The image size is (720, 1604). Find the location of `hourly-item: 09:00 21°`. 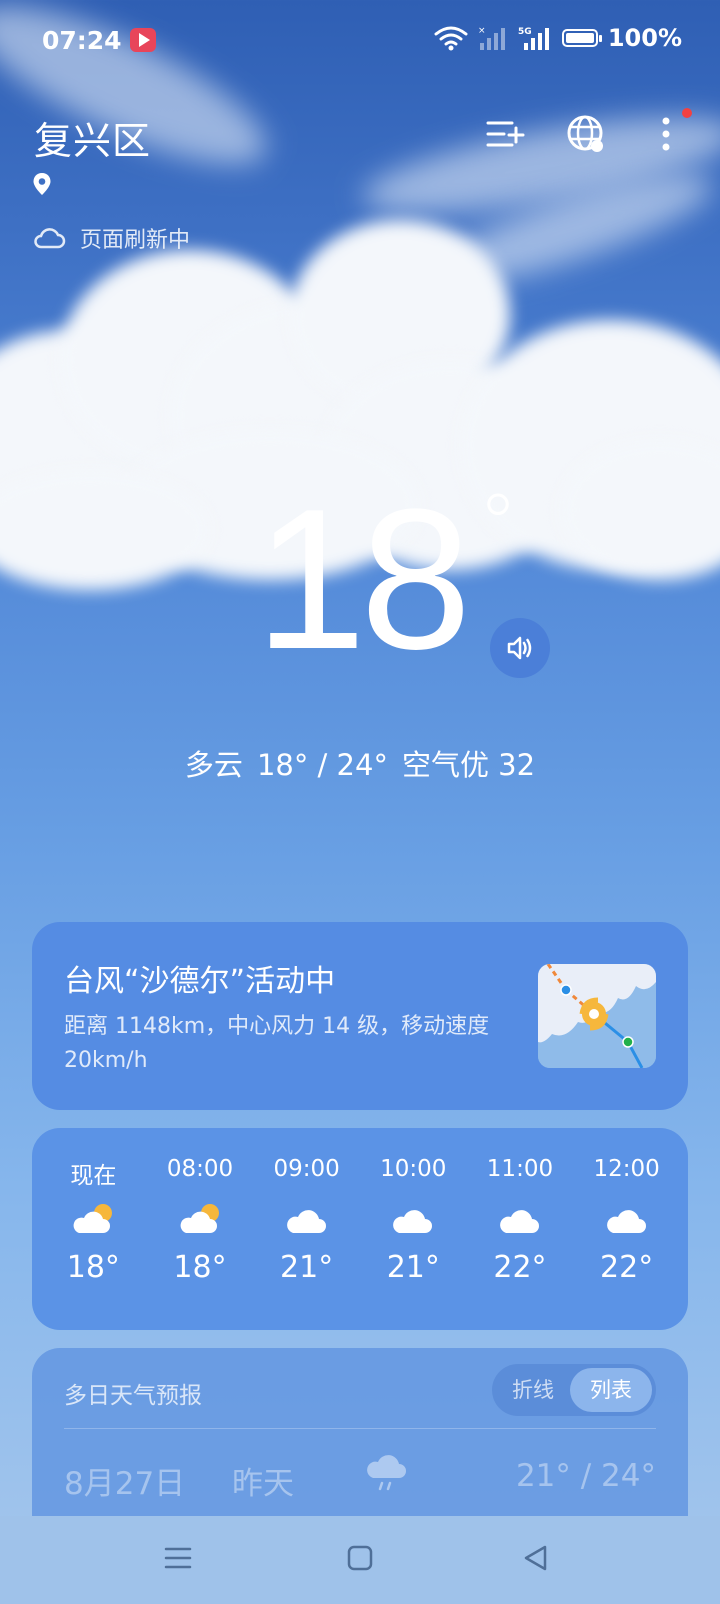

hourly-item: 09:00 21° is located at coordinates (307, 1220).